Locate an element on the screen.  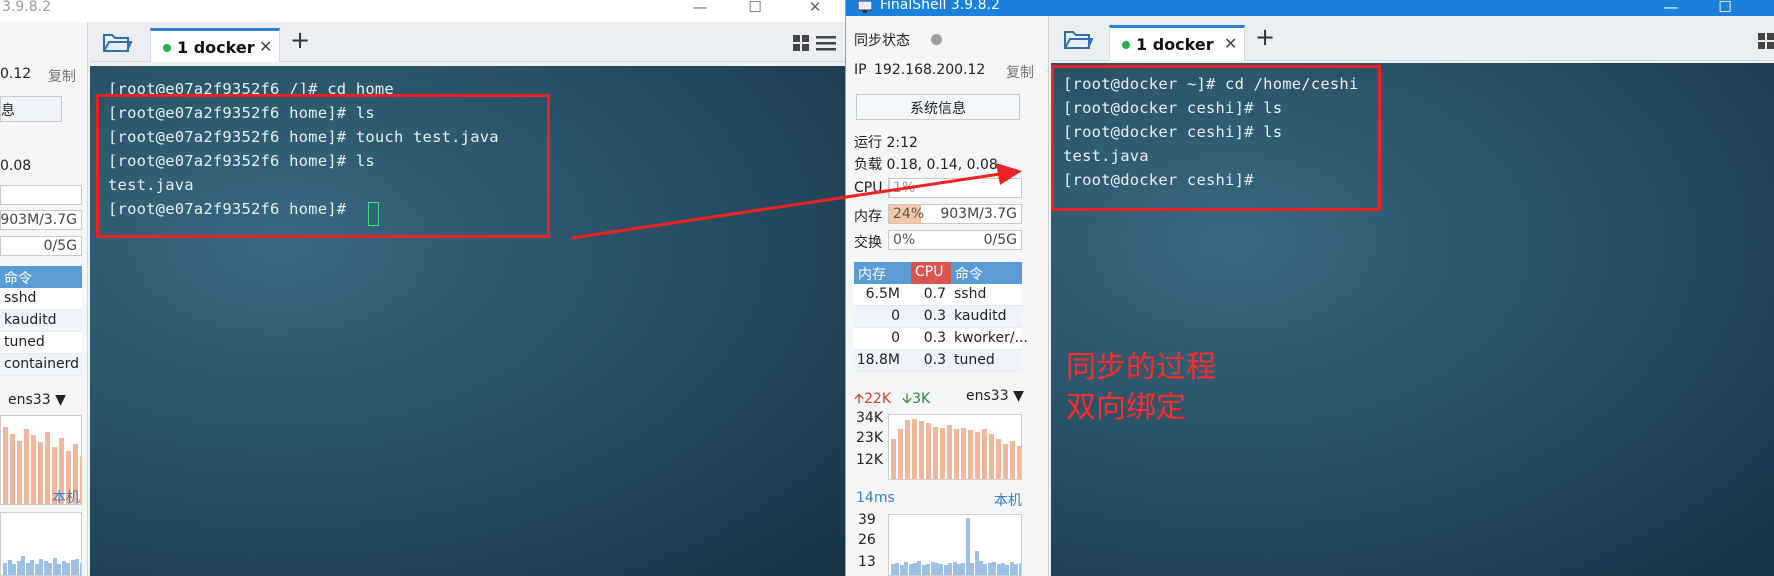
ping-chart is located at coordinates (955, 545).